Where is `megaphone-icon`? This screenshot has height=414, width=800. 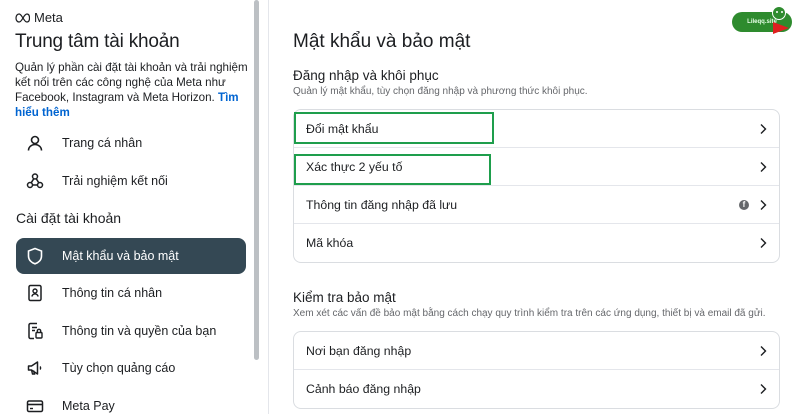 megaphone-icon is located at coordinates (35, 368).